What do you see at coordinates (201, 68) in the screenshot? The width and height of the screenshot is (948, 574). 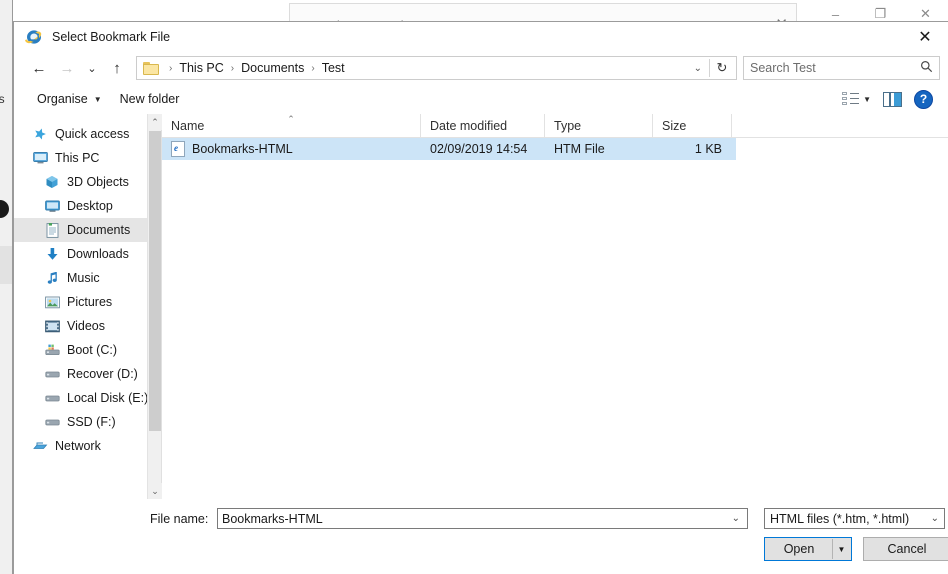 I see `breadcrumb-item-this-pc: This PC` at bounding box center [201, 68].